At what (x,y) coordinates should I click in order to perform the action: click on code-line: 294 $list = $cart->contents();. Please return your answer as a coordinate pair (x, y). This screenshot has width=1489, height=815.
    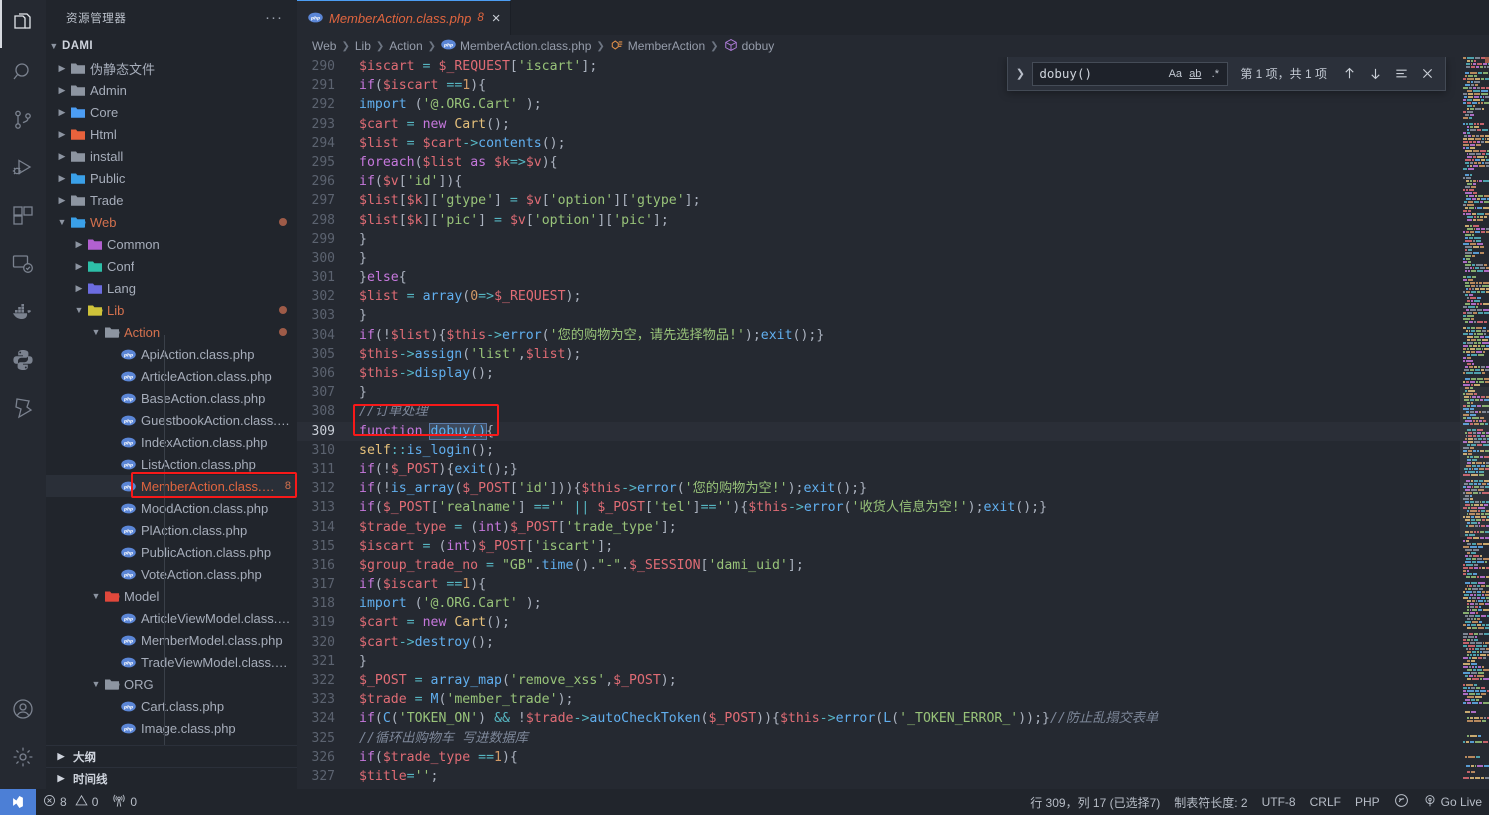
    Looking at the image, I should click on (878, 143).